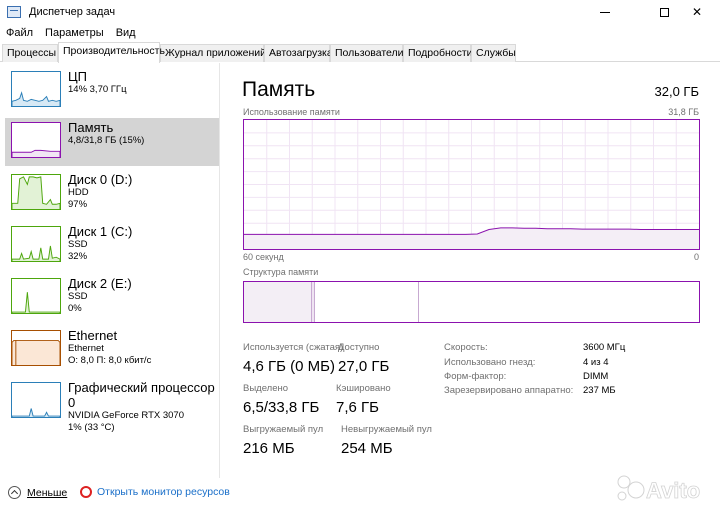 The height and width of the screenshot is (512, 720). I want to click on resource-name: Диск 0 (D:), so click(100, 179).